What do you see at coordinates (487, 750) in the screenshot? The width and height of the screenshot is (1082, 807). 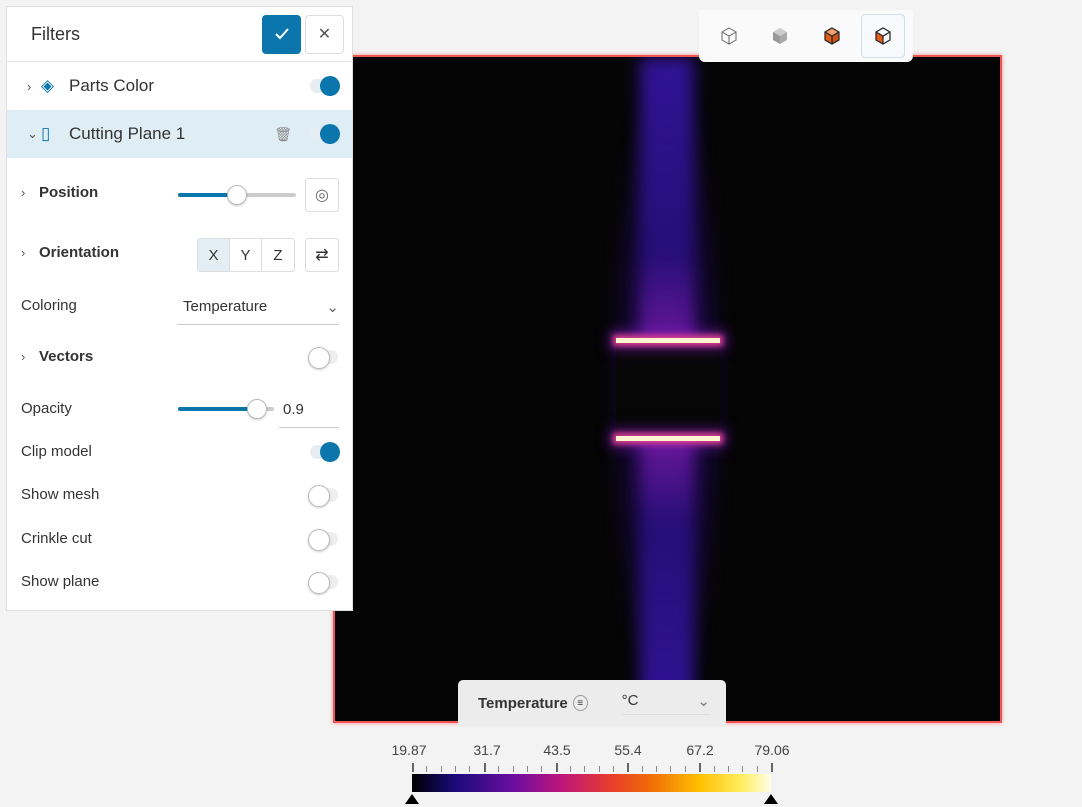 I see `tick-label: 31.7` at bounding box center [487, 750].